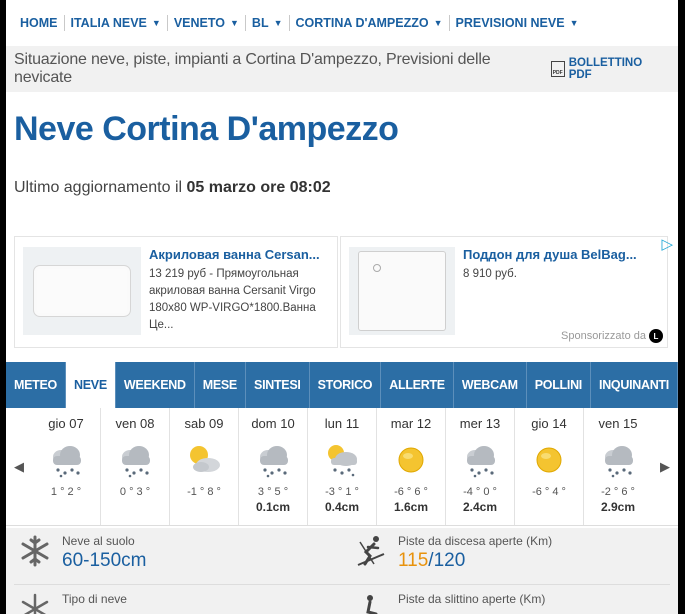 The height and width of the screenshot is (614, 685). Describe the element at coordinates (609, 69) in the screenshot. I see `bollettino-pdf-link: PDF BOLLETTINO PDF` at that location.